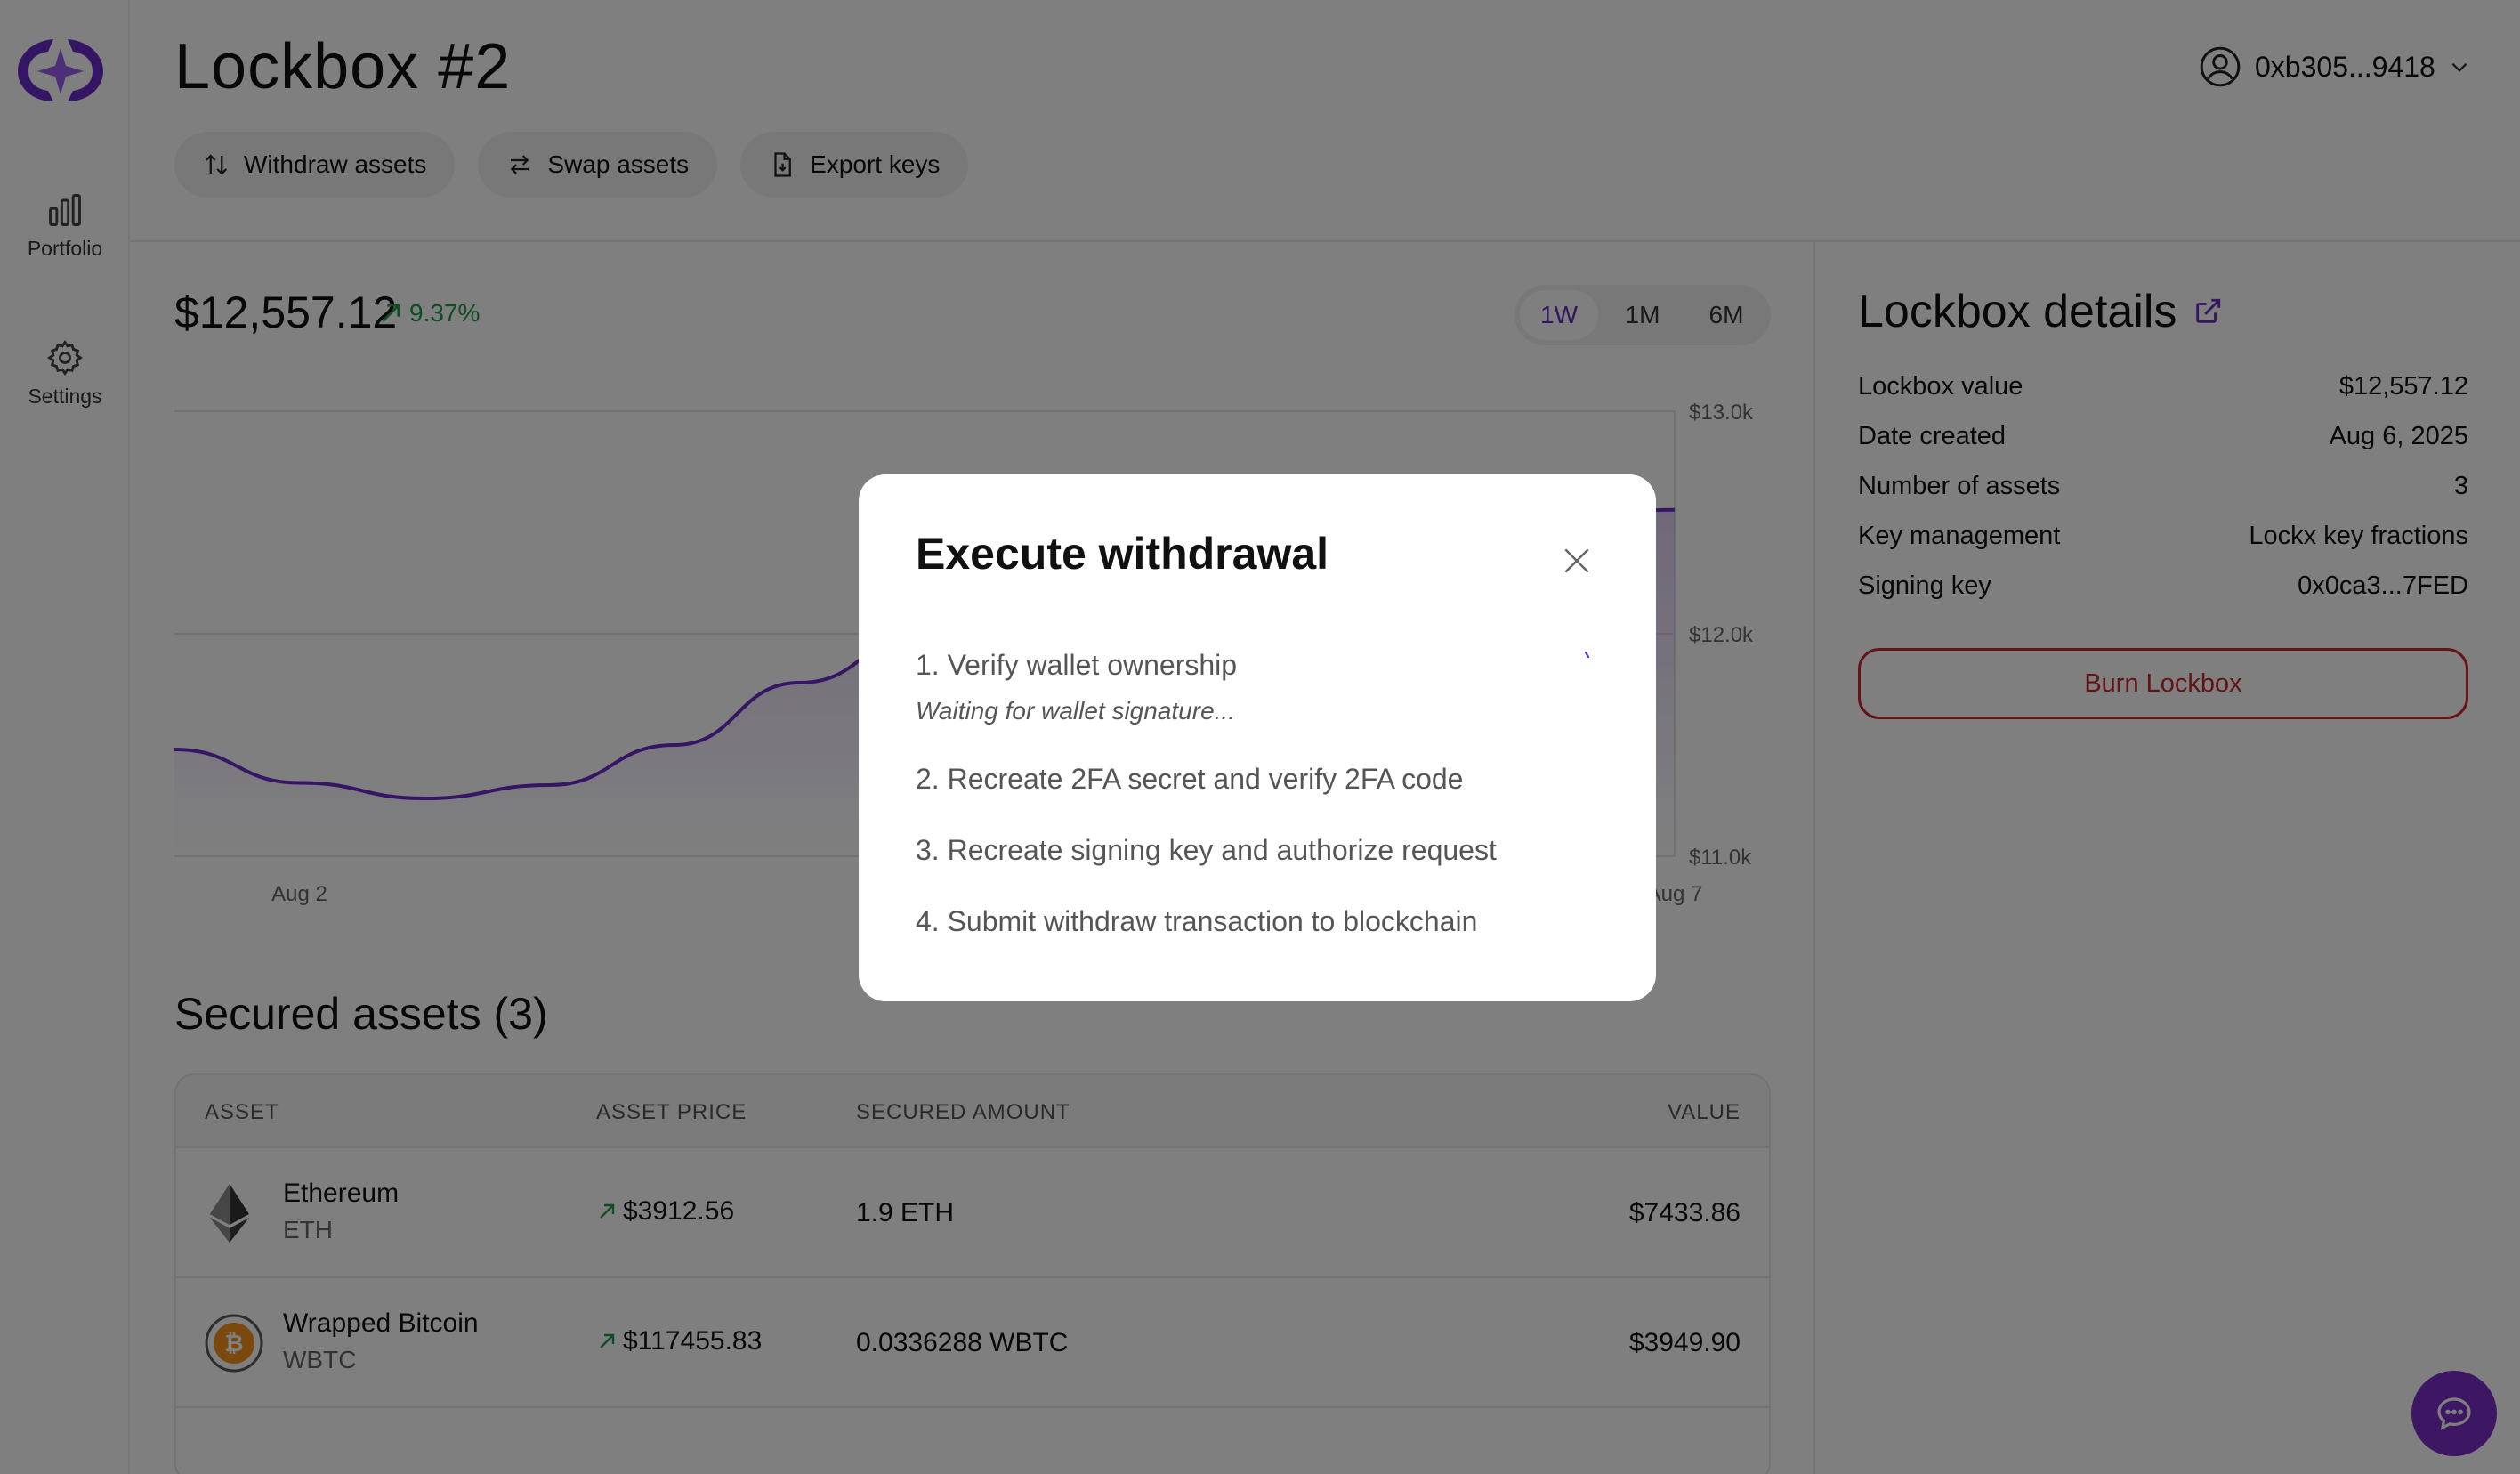  What do you see at coordinates (1122, 554) in the screenshot?
I see `modal-title: Execute withdrawal` at bounding box center [1122, 554].